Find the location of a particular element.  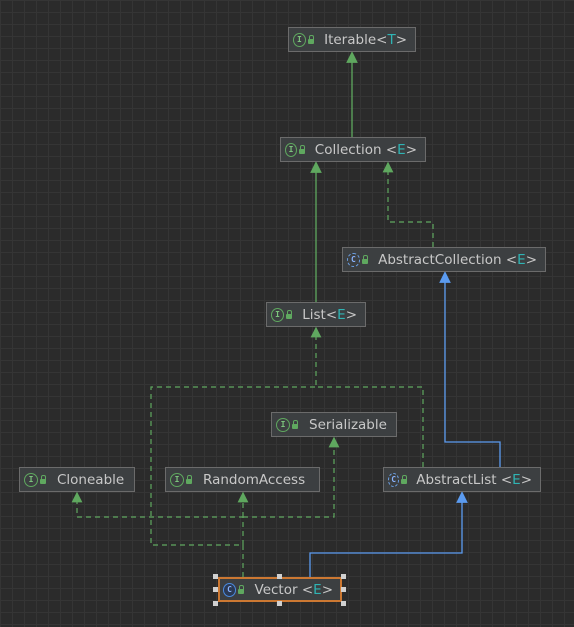

node-abstract-collection: C AbstractCollection < E > is located at coordinates (444, 259).